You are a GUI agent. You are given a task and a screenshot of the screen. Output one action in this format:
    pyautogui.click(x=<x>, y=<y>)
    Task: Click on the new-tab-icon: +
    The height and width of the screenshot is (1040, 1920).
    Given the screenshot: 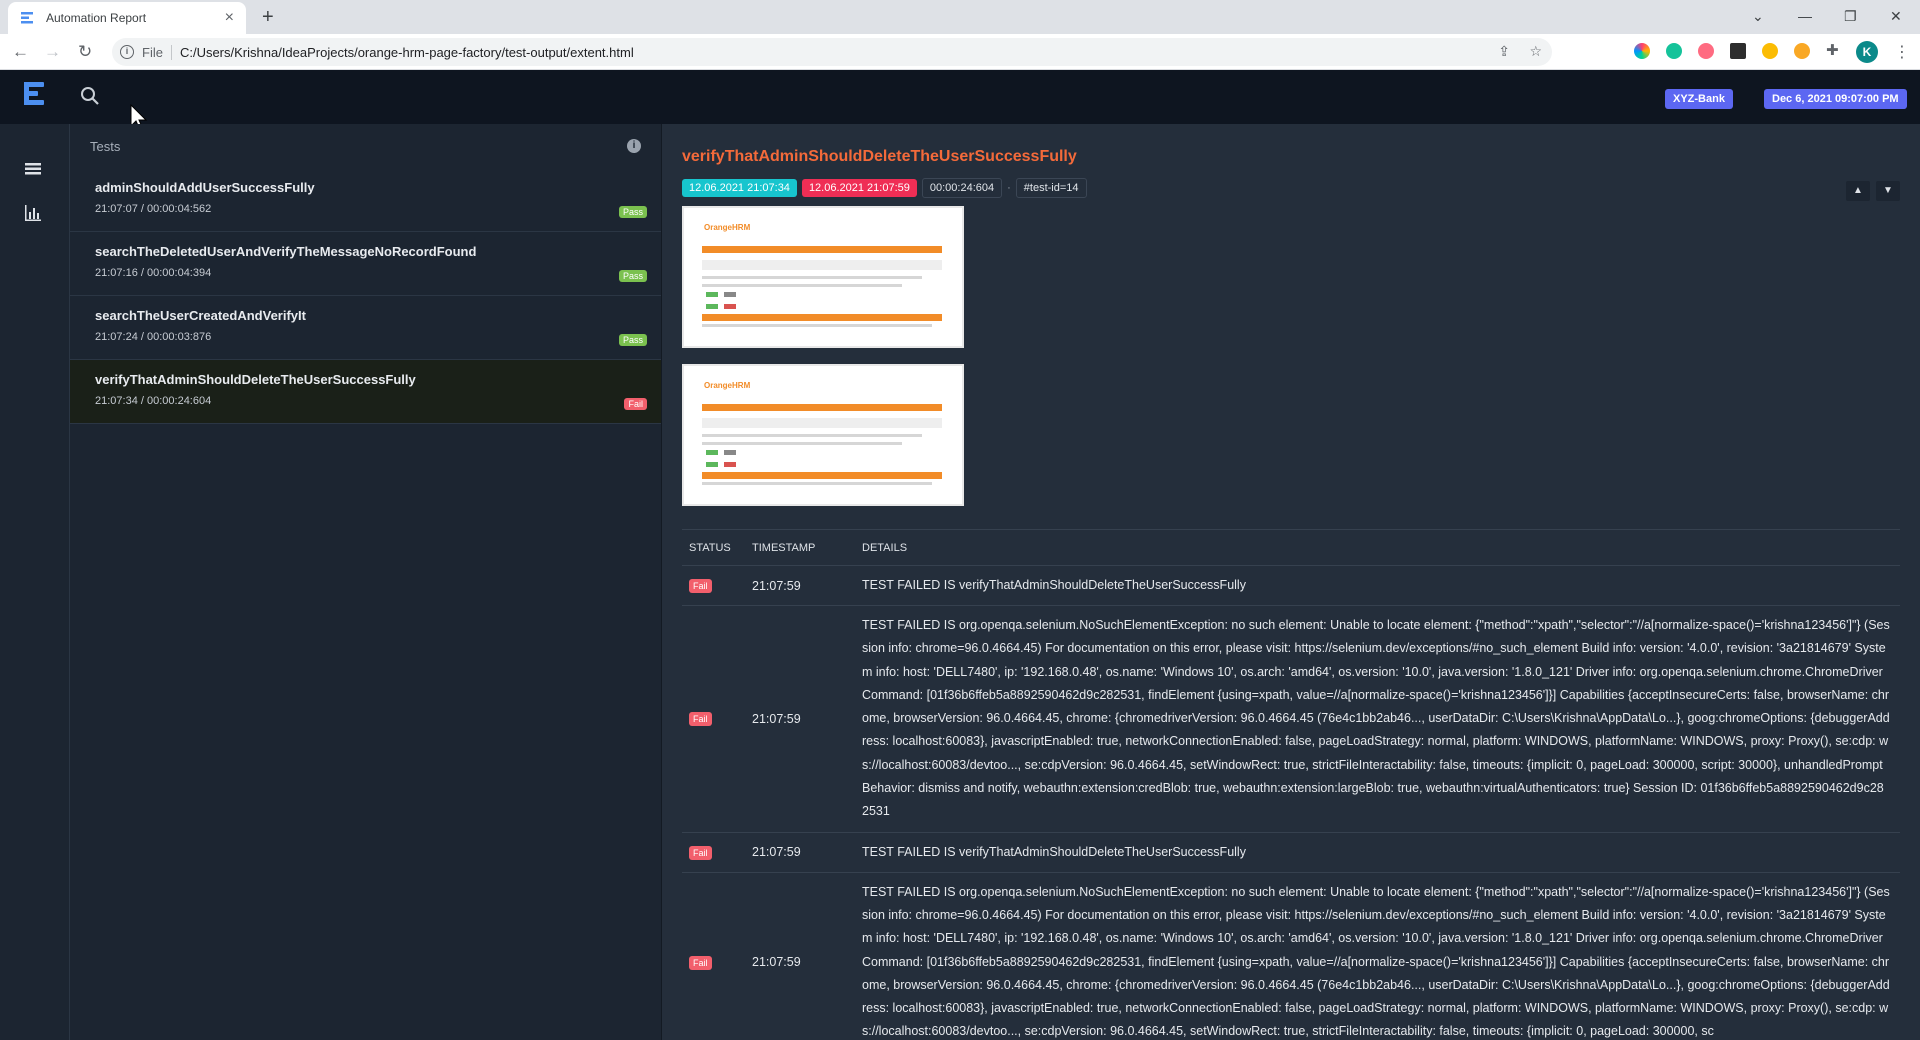 What is the action you would take?
    pyautogui.click(x=268, y=17)
    